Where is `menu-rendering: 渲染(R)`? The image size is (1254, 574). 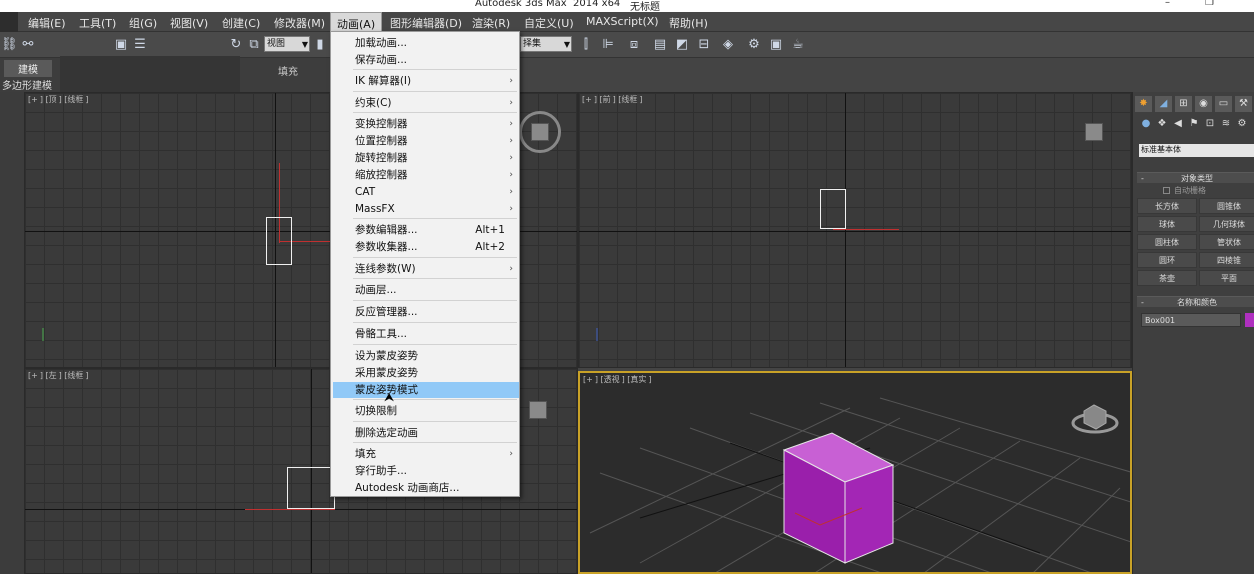 menu-rendering: 渲染(R) is located at coordinates (491, 23).